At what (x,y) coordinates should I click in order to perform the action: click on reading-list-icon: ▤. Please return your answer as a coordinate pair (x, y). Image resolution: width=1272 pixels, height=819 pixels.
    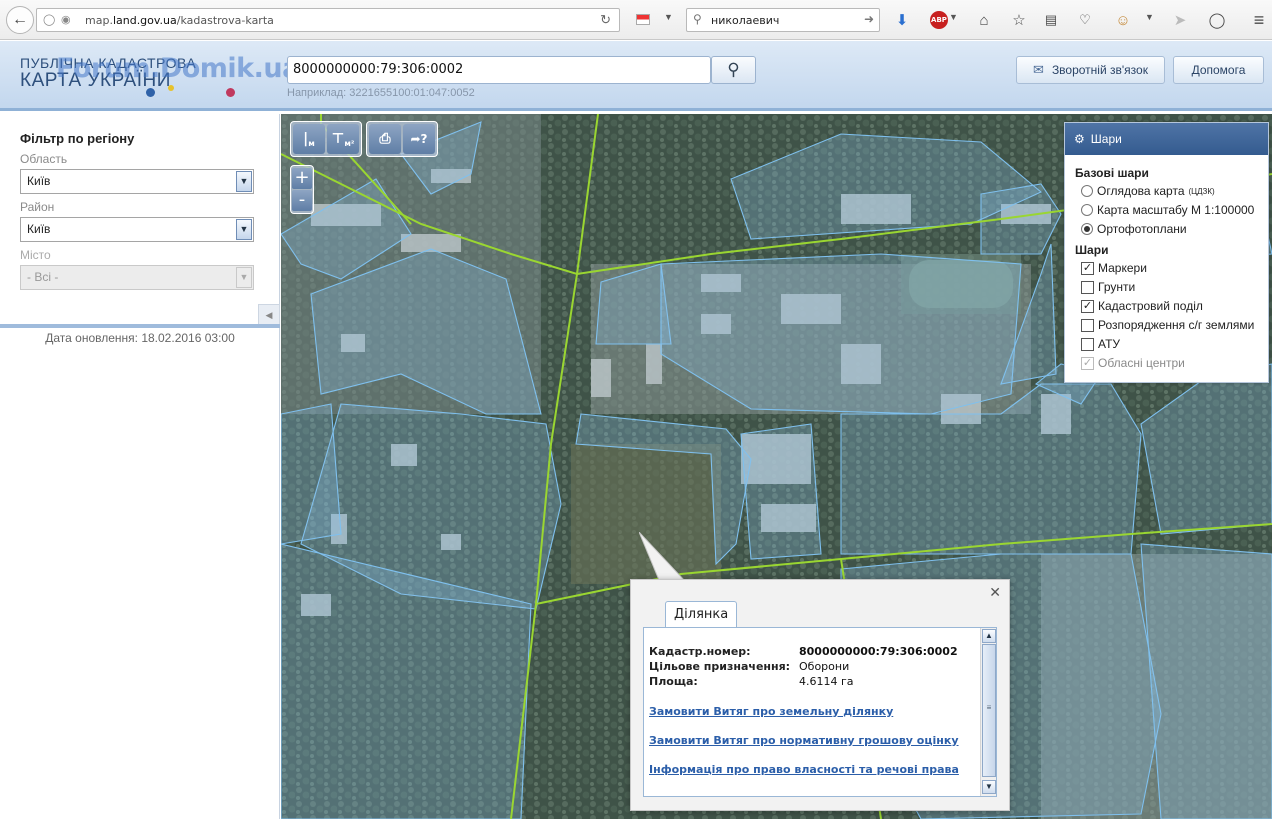
    Looking at the image, I should click on (1051, 20).